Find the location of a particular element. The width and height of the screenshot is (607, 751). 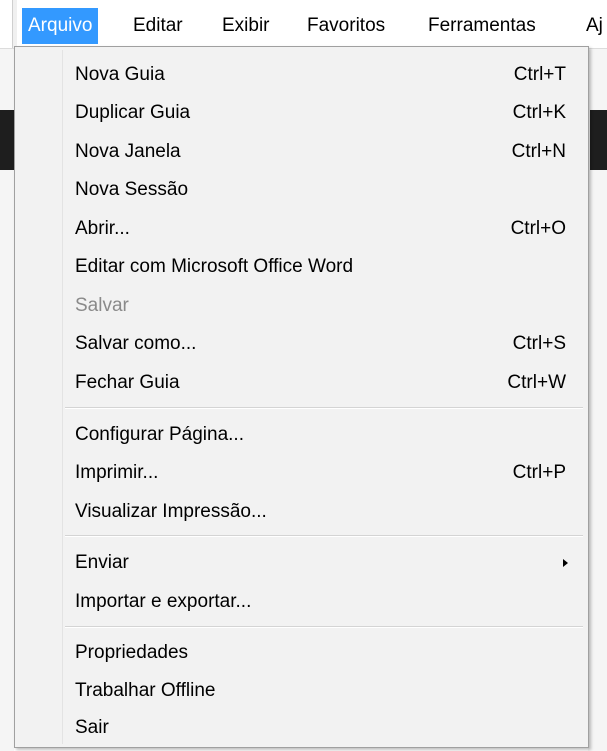

menu-item-fechar-guia: Fechar Guia Ctrl+W is located at coordinates (301, 383).